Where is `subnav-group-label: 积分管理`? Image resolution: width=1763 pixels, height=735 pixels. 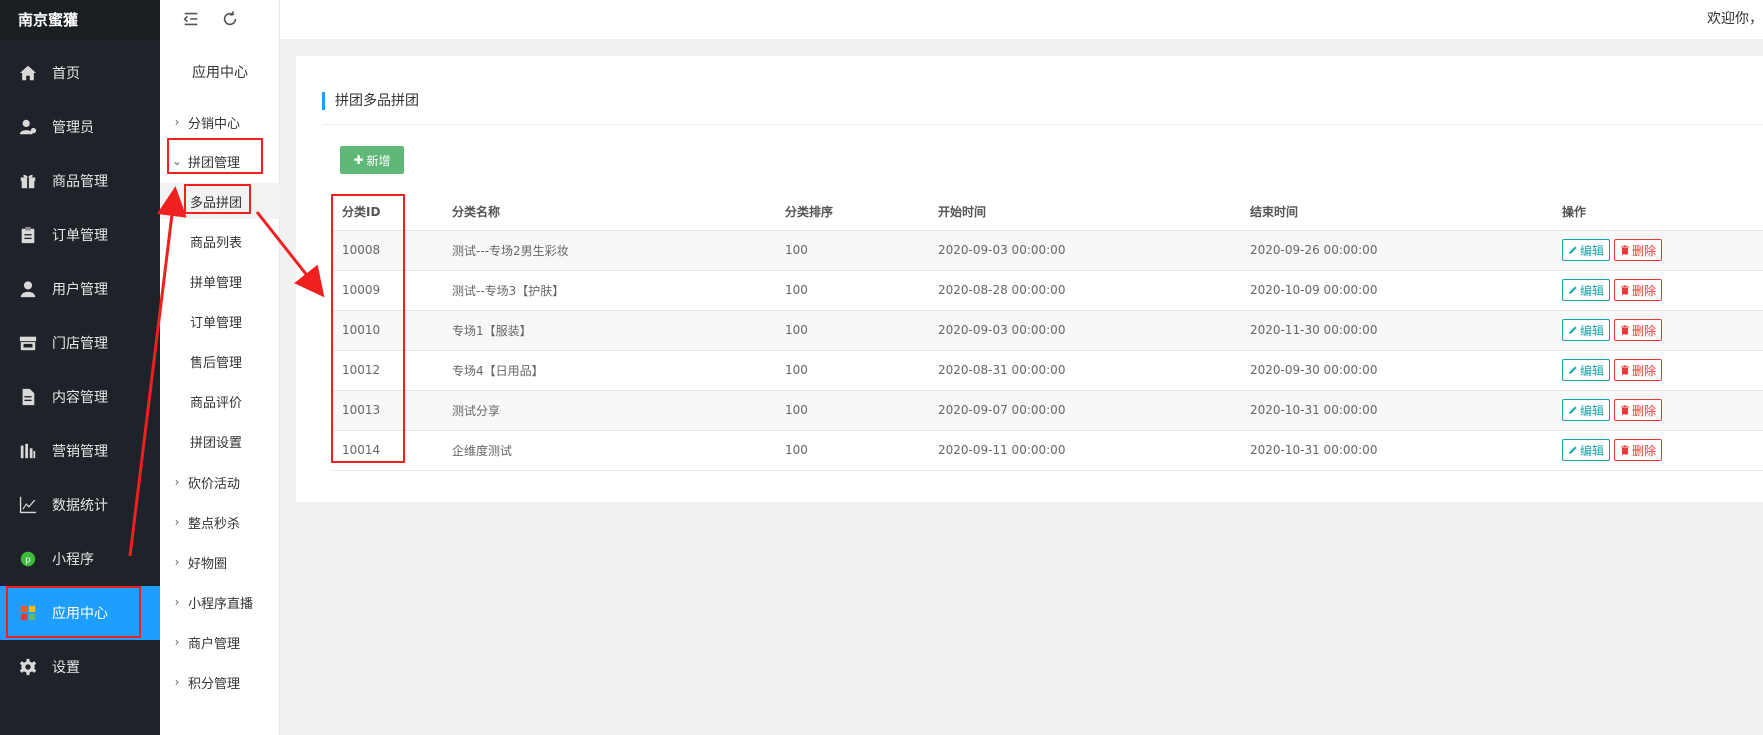 subnav-group-label: 积分管理 is located at coordinates (214, 684).